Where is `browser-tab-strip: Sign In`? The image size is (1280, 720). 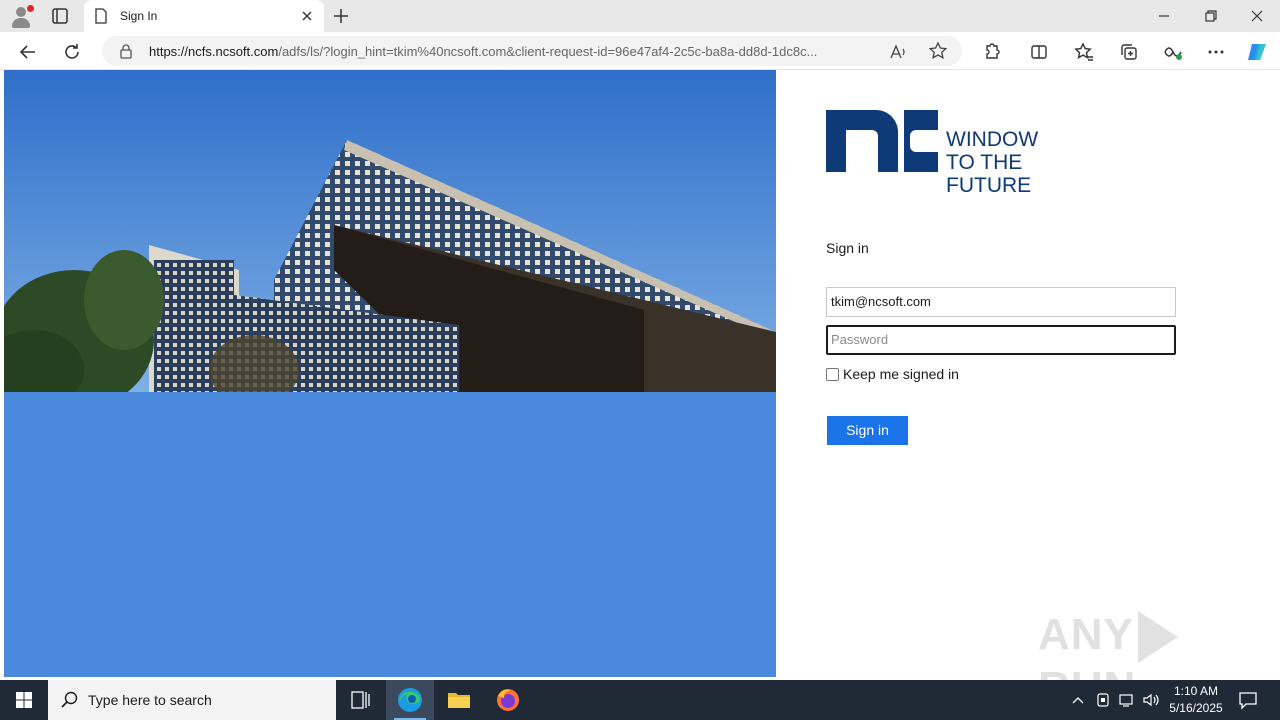 browser-tab-strip: Sign In is located at coordinates (640, 16).